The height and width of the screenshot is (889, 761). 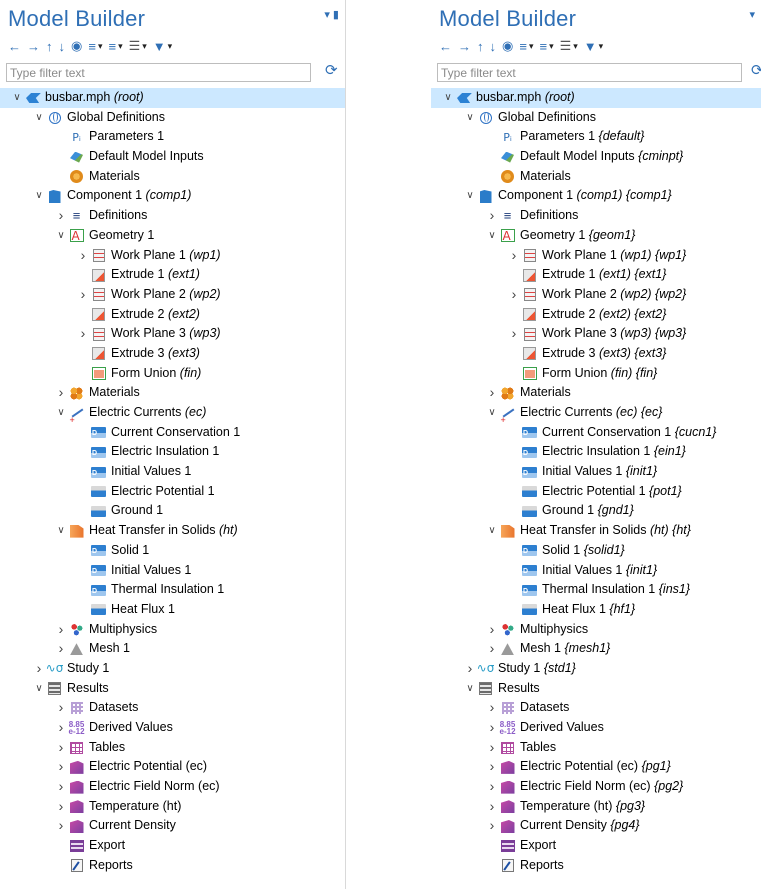 I want to click on tree-node: Form Union (fin) {fin}, so click(x=596, y=374).